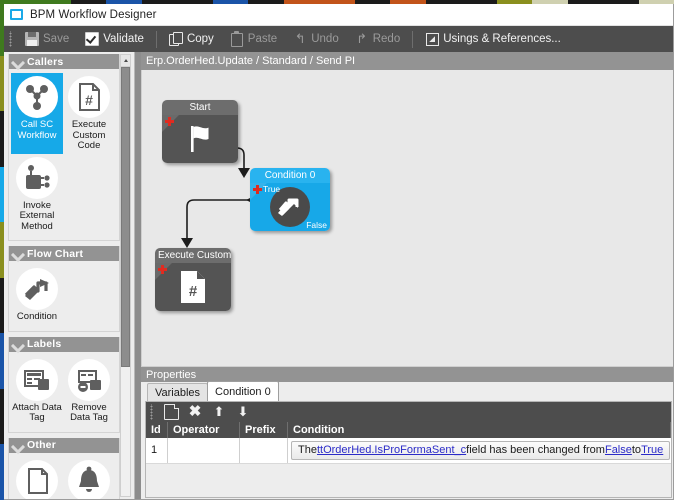  I want to click on copy-icon, so click(175, 39).